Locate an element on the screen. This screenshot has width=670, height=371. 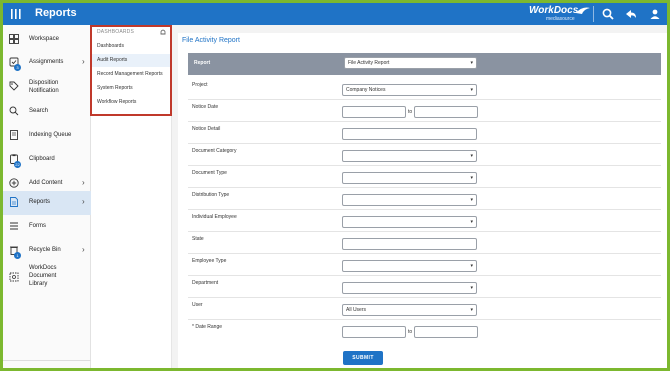
field-label: Notice Detail is located at coordinates (206, 129).